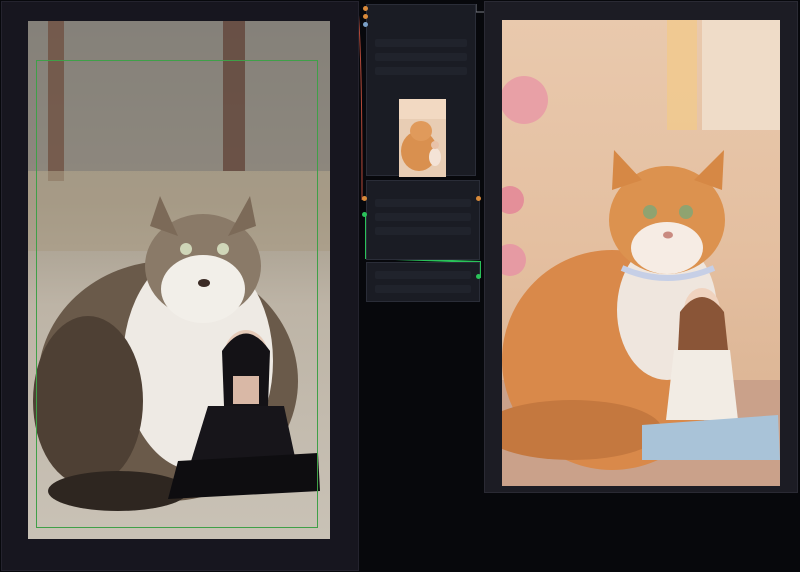 This screenshot has height=572, width=800. I want to click on processing-node, so click(423, 220).